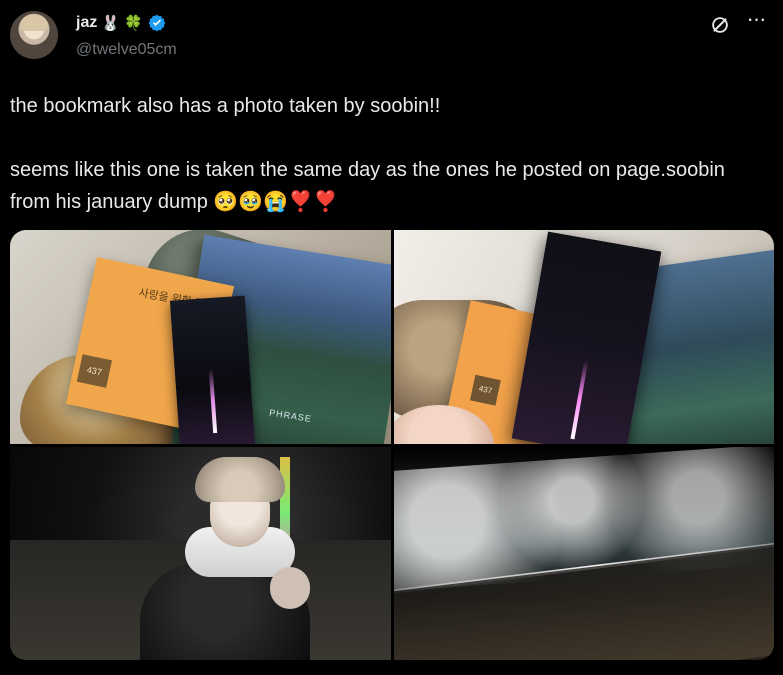  What do you see at coordinates (738, 22) in the screenshot?
I see `tweet-actions: ···` at bounding box center [738, 22].